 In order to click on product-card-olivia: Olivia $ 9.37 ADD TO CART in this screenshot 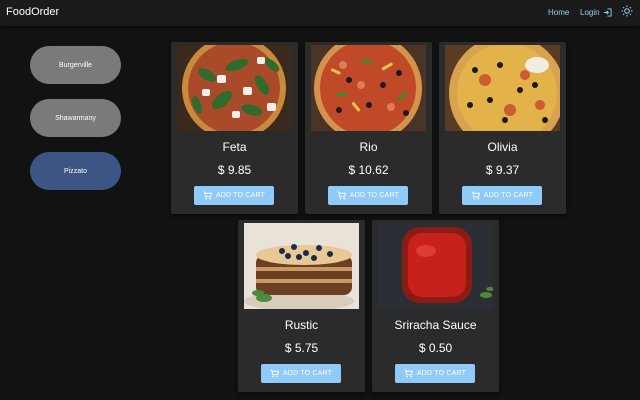, I will do `click(502, 128)`.